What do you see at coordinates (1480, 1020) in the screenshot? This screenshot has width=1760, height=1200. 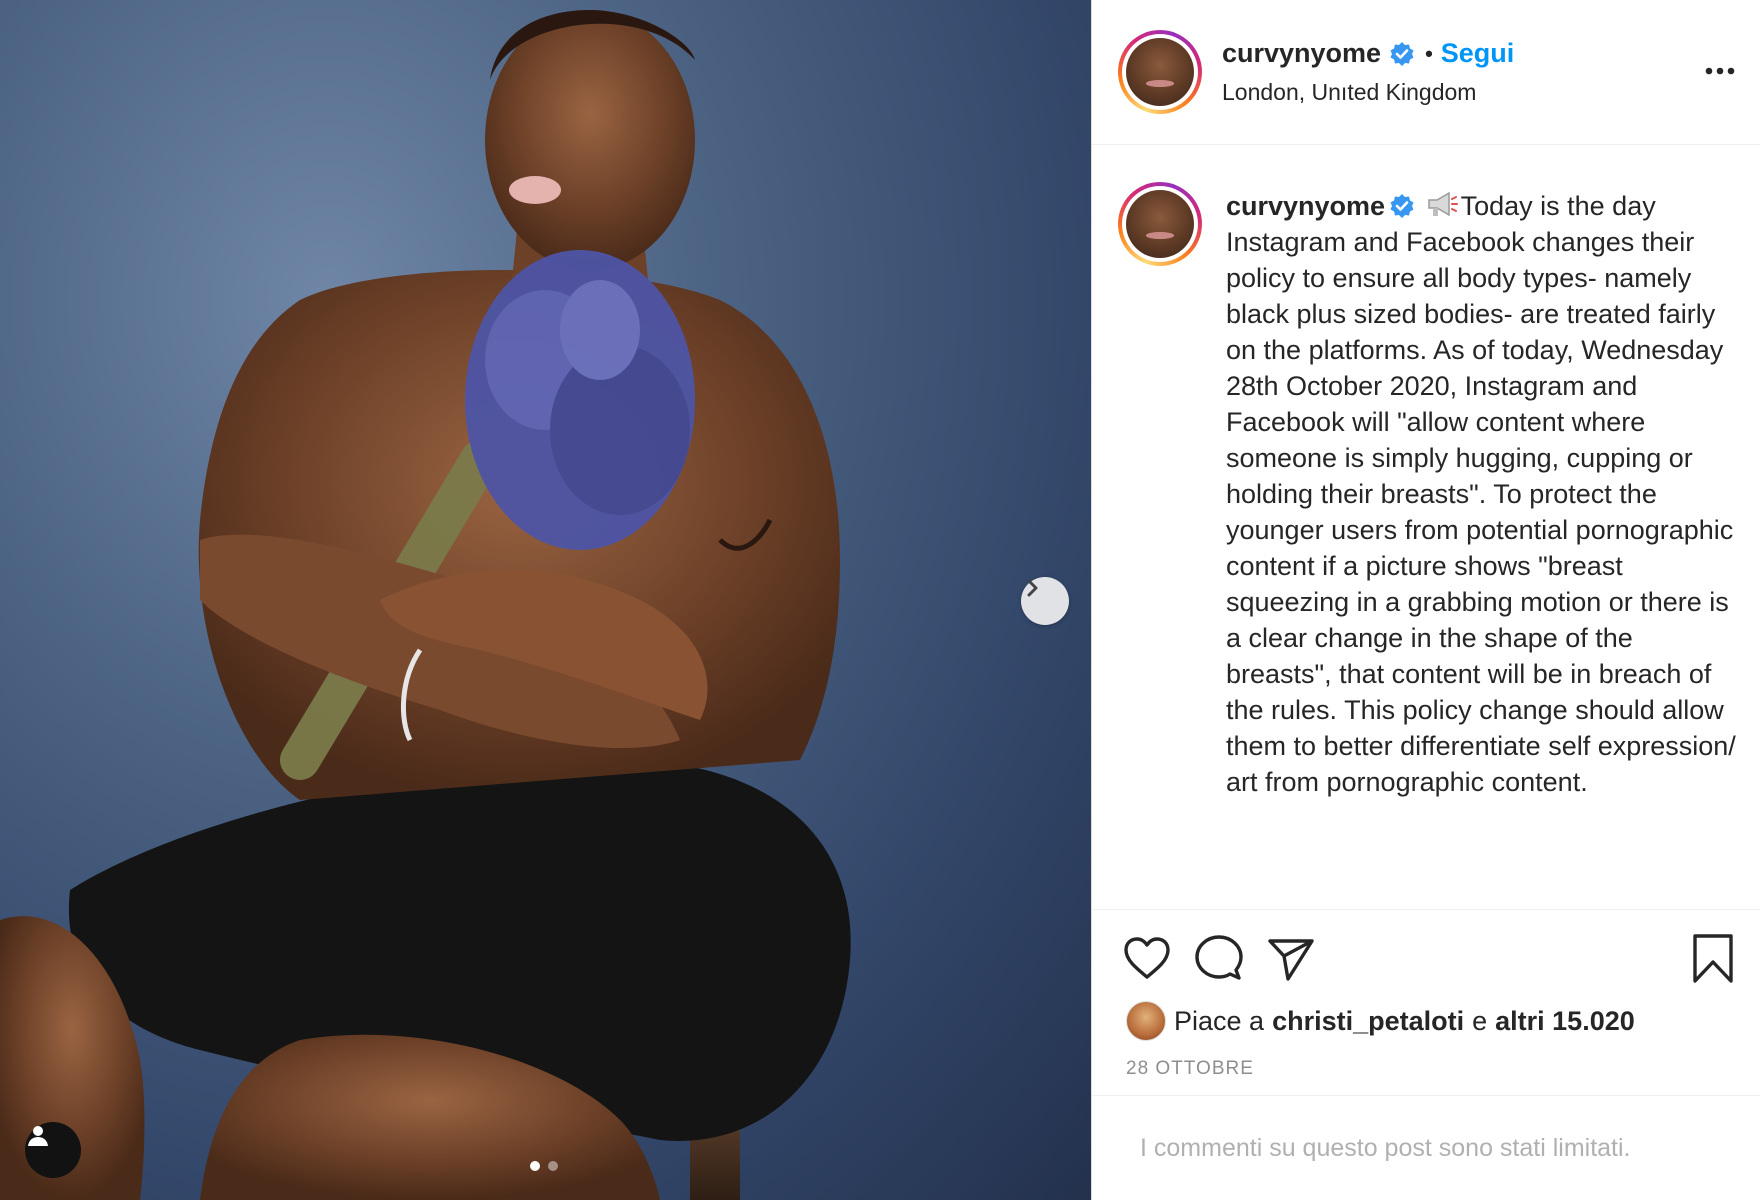 I see `likes-joiner: e` at bounding box center [1480, 1020].